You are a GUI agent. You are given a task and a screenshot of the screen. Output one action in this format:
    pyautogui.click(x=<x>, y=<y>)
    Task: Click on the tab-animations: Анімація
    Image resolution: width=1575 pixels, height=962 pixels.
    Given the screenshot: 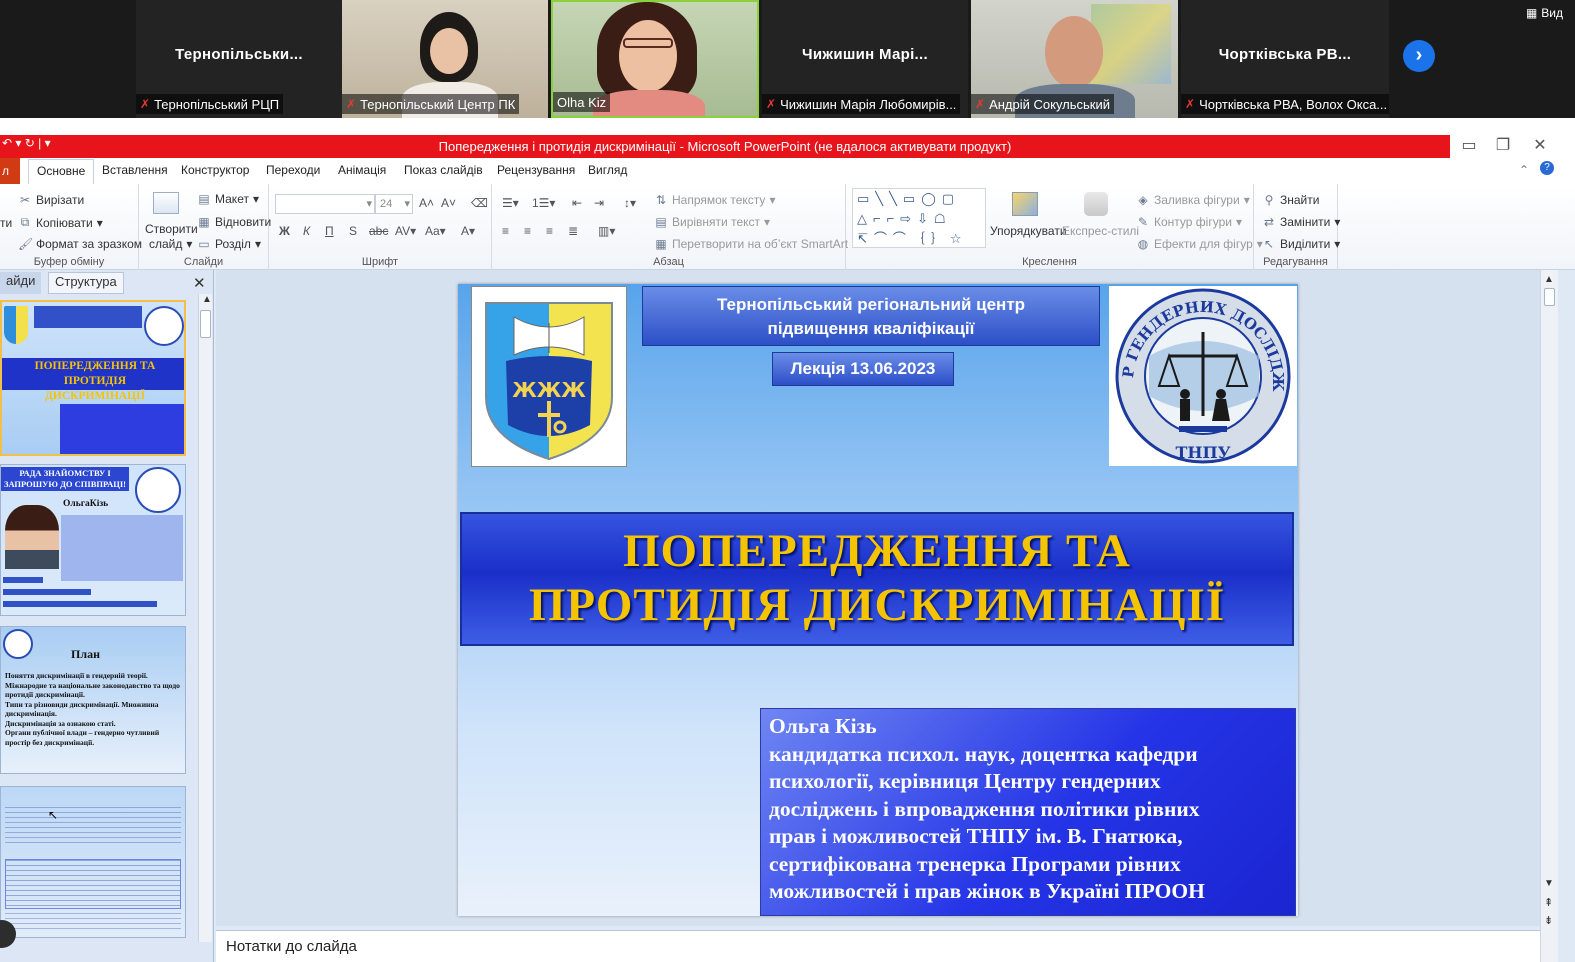 What is the action you would take?
    pyautogui.click(x=362, y=170)
    